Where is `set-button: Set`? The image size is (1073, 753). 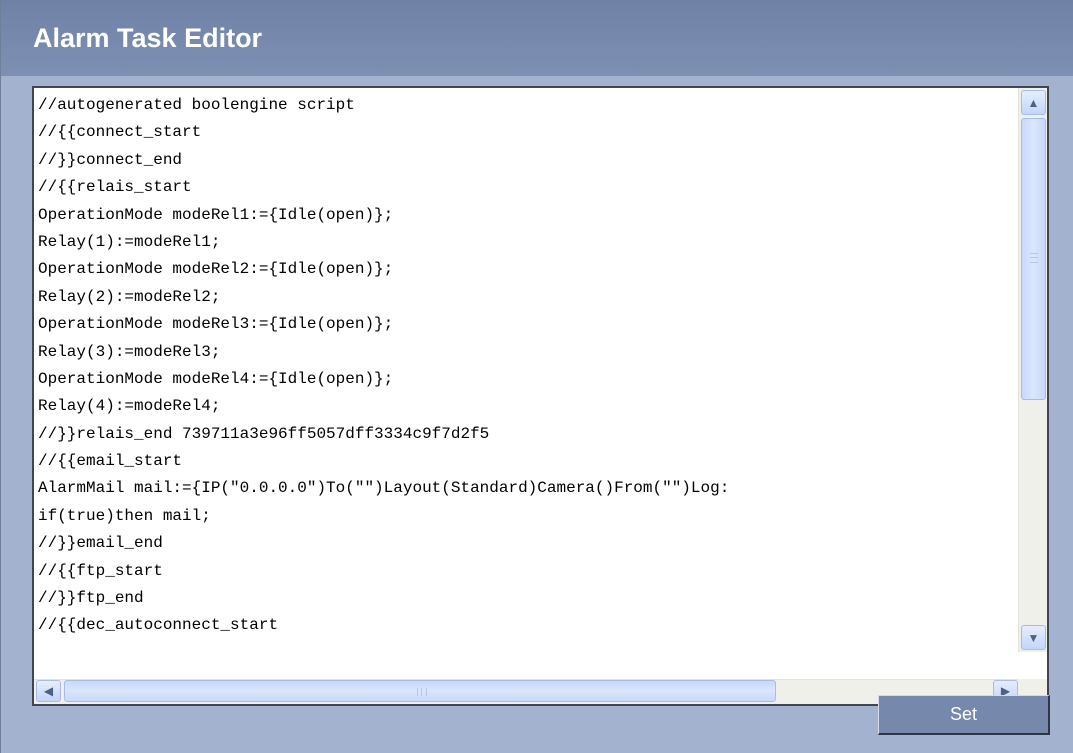 set-button: Set is located at coordinates (964, 715).